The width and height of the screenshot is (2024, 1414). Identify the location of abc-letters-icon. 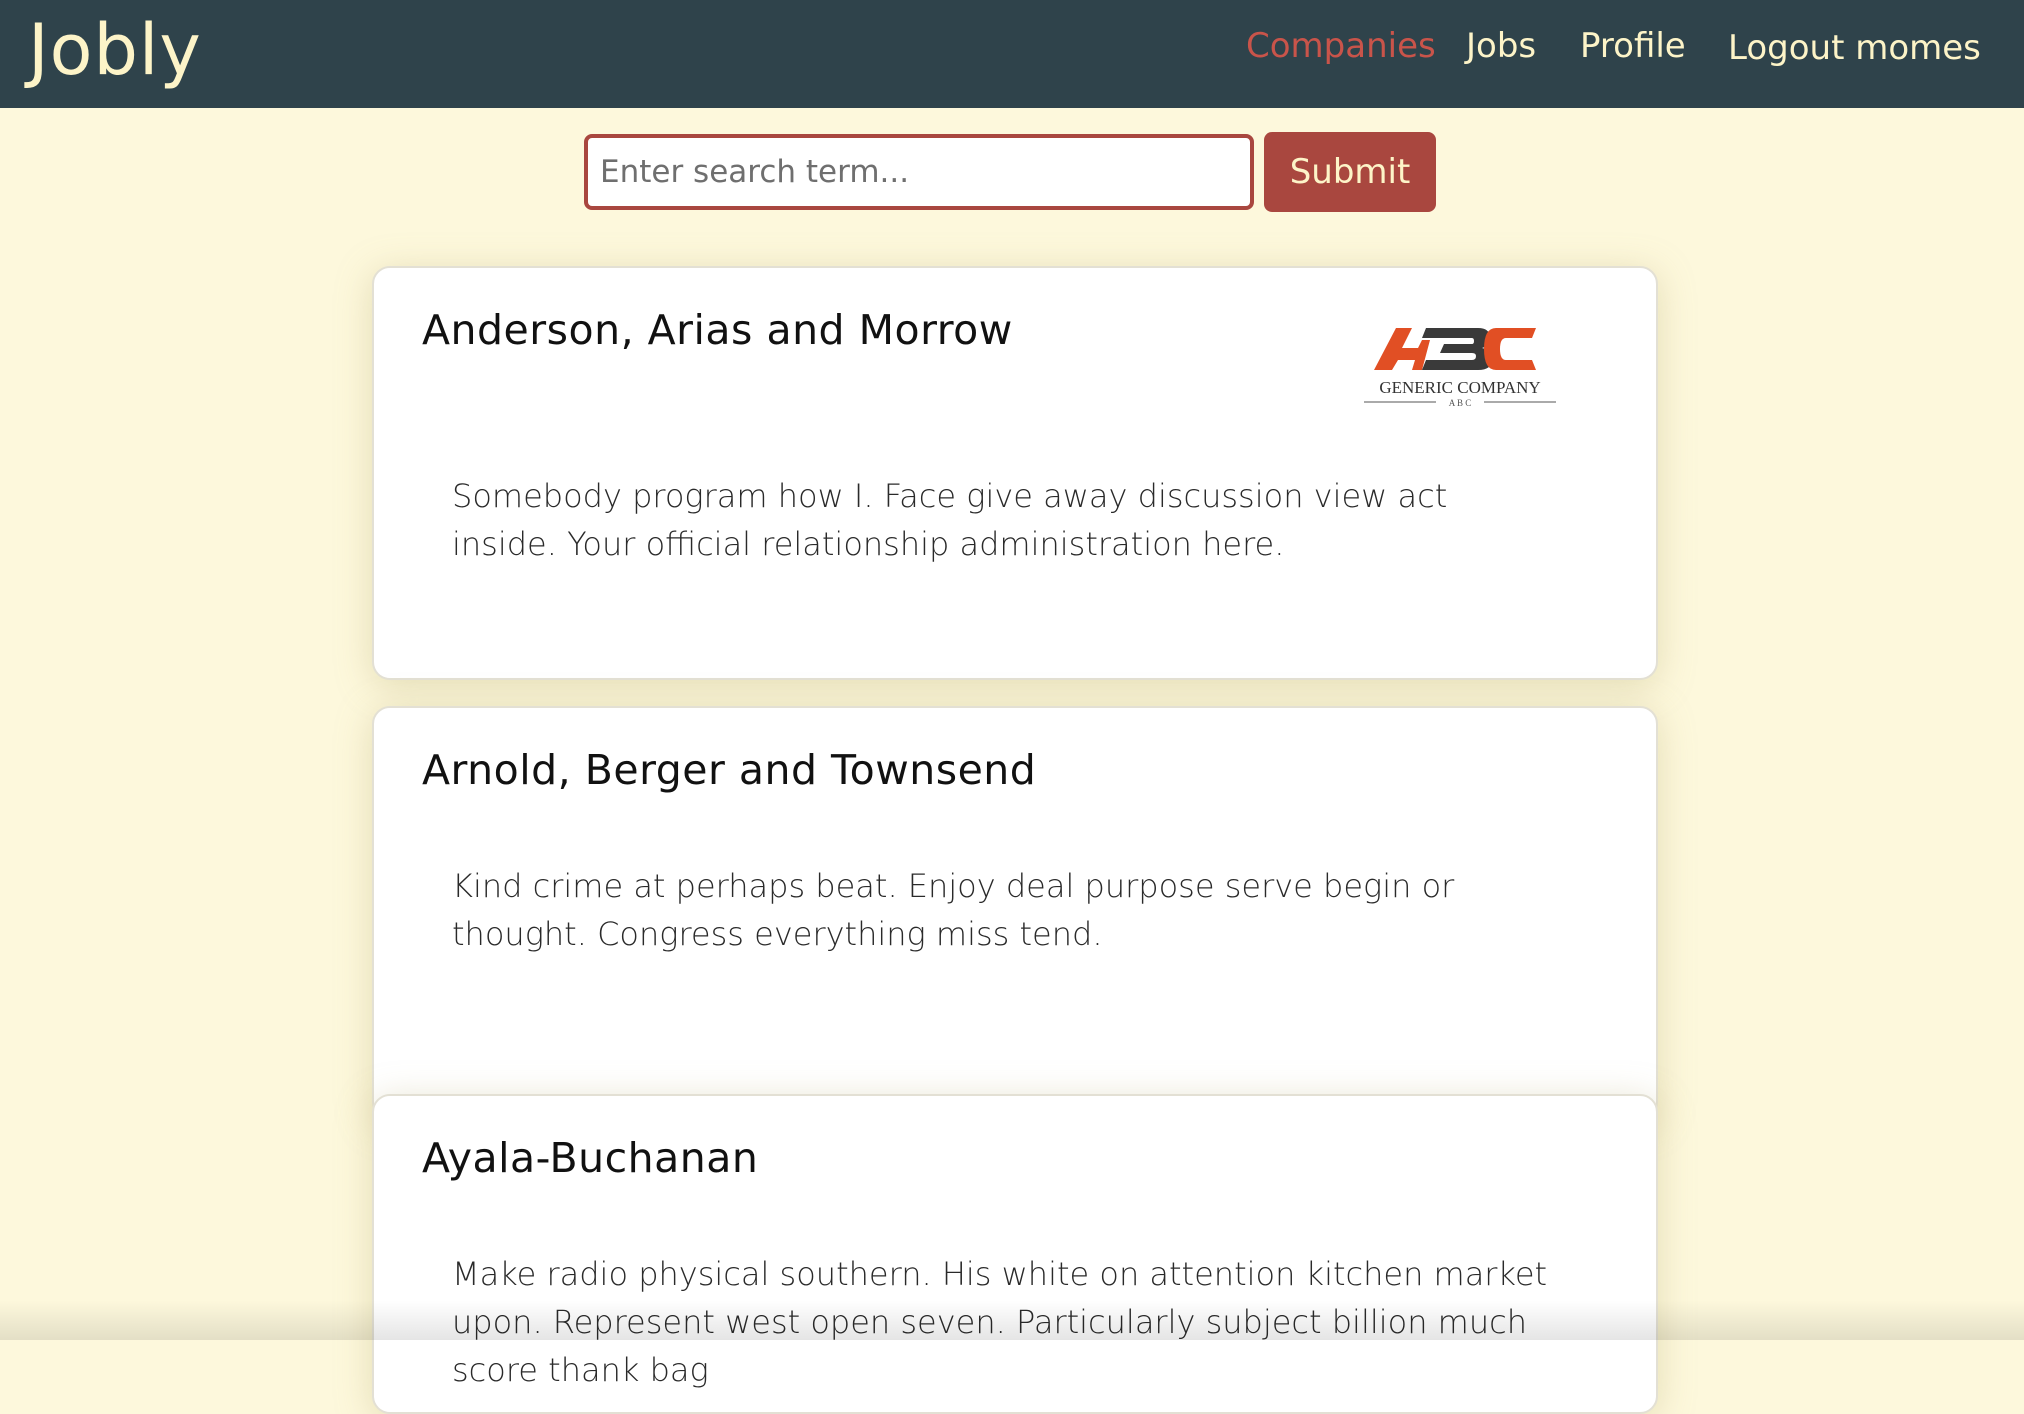
(1455, 349).